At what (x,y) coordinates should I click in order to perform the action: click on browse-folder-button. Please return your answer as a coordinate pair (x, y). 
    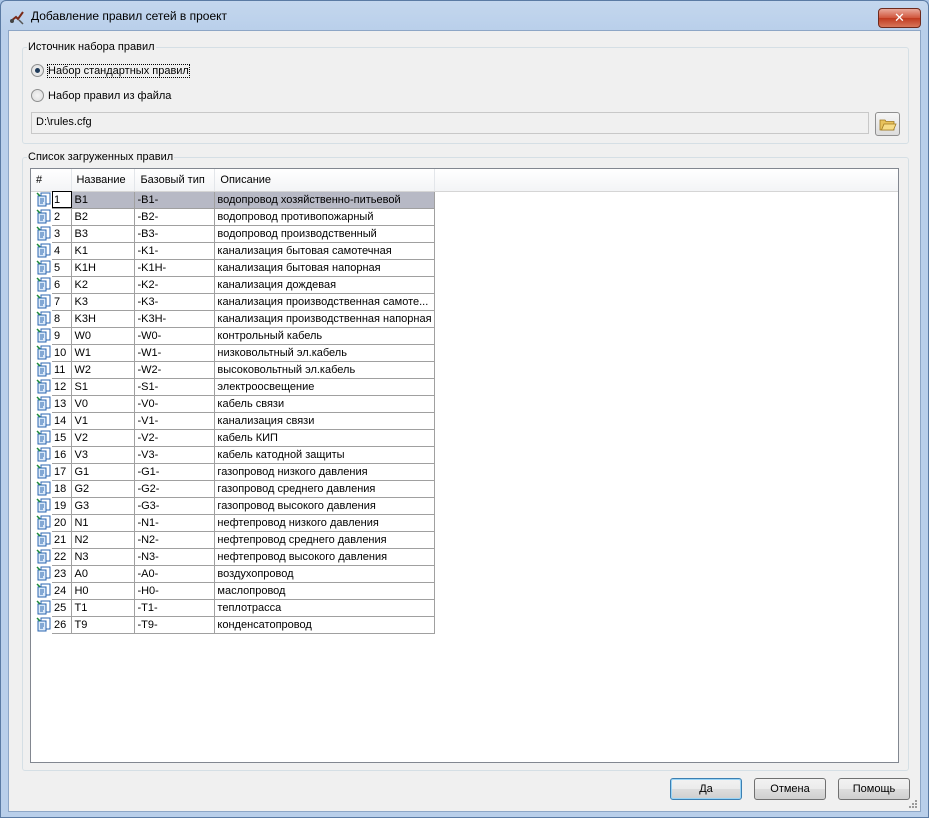
    Looking at the image, I should click on (887, 124).